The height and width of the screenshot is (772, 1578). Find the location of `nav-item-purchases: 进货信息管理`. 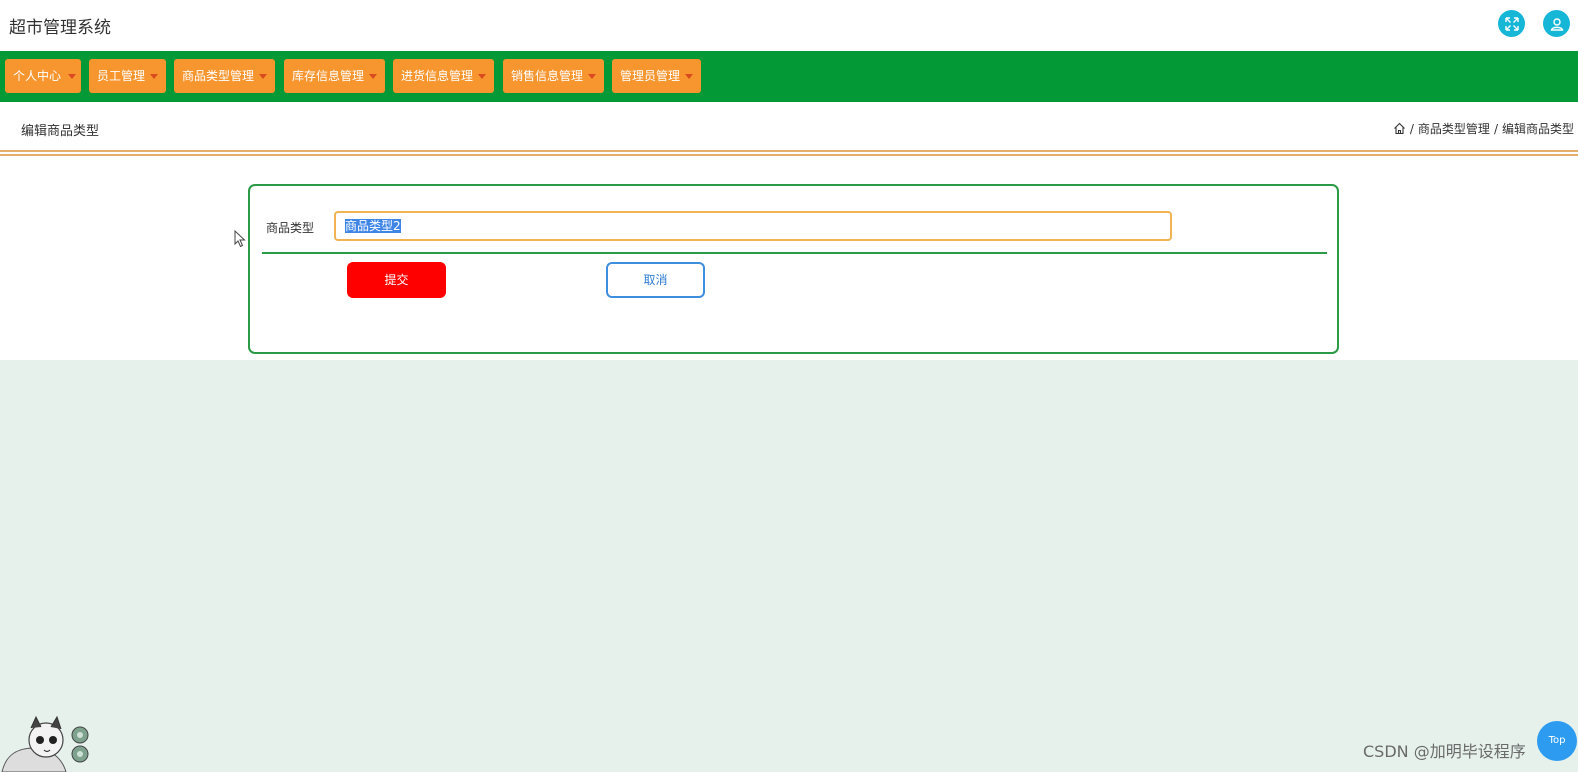

nav-item-purchases: 进货信息管理 is located at coordinates (443, 76).